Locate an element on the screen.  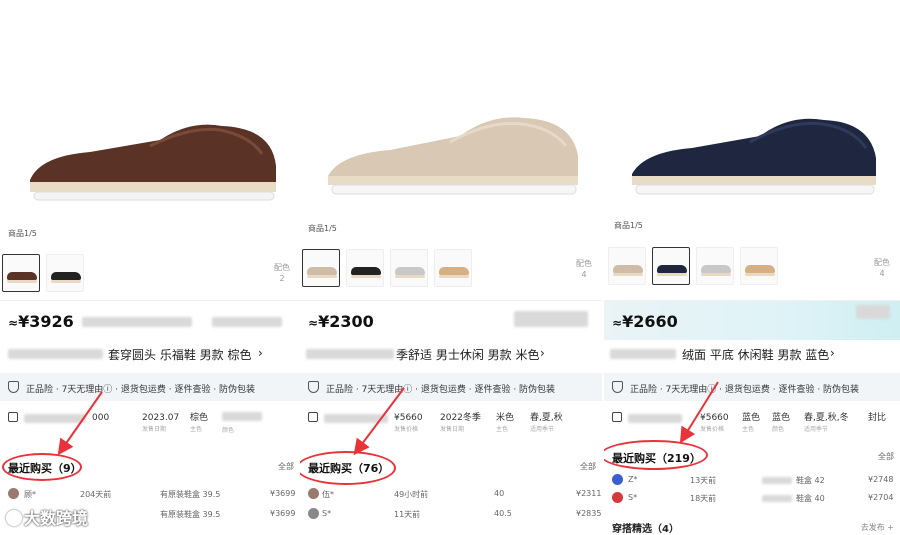
product-title: 季舒适 男士休闲 男款 米色 › is located at coordinates (451, 355).